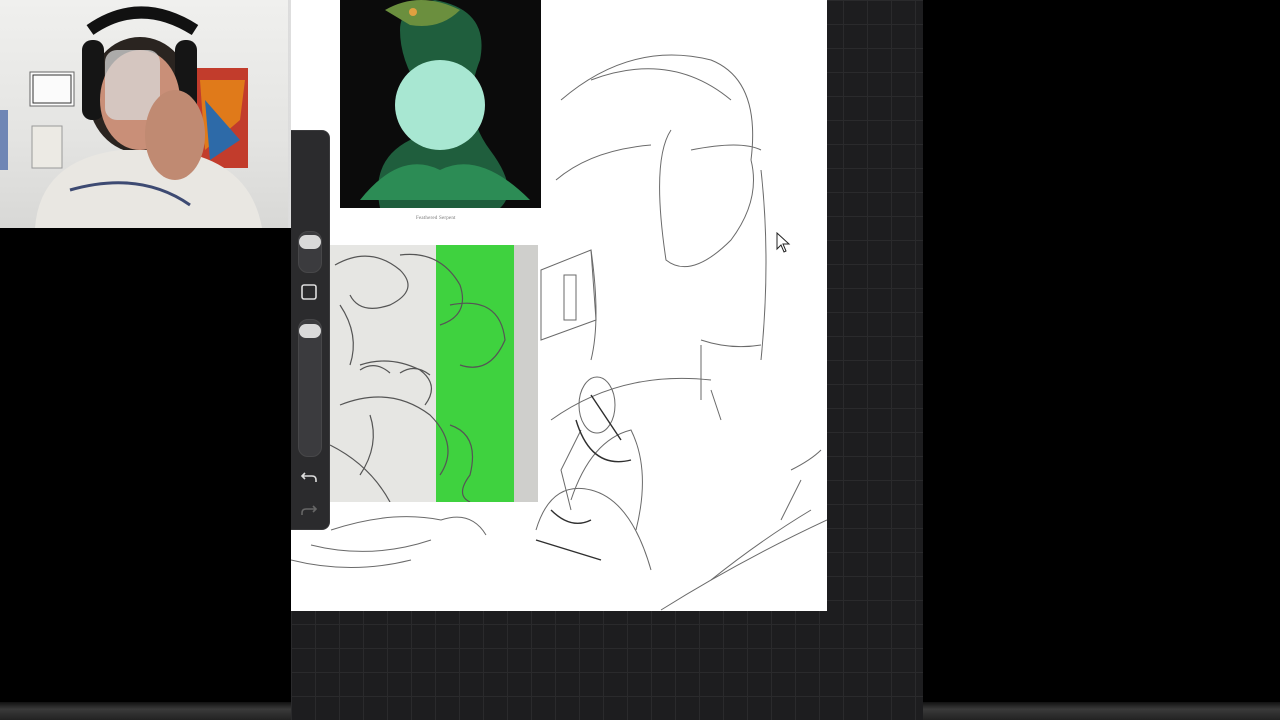 The width and height of the screenshot is (1280, 720). I want to click on redo-button, so click(309, 511).